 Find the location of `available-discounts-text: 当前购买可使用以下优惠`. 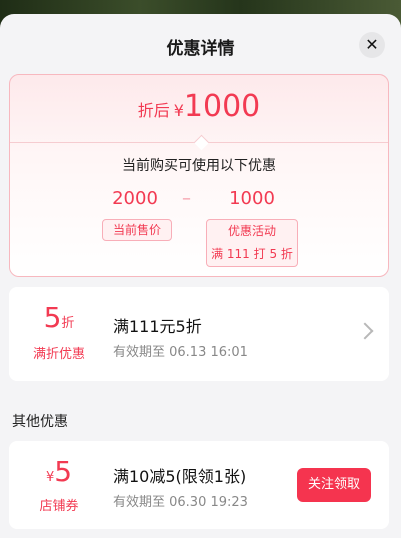

available-discounts-text: 当前购买可使用以下优惠 is located at coordinates (199, 166).